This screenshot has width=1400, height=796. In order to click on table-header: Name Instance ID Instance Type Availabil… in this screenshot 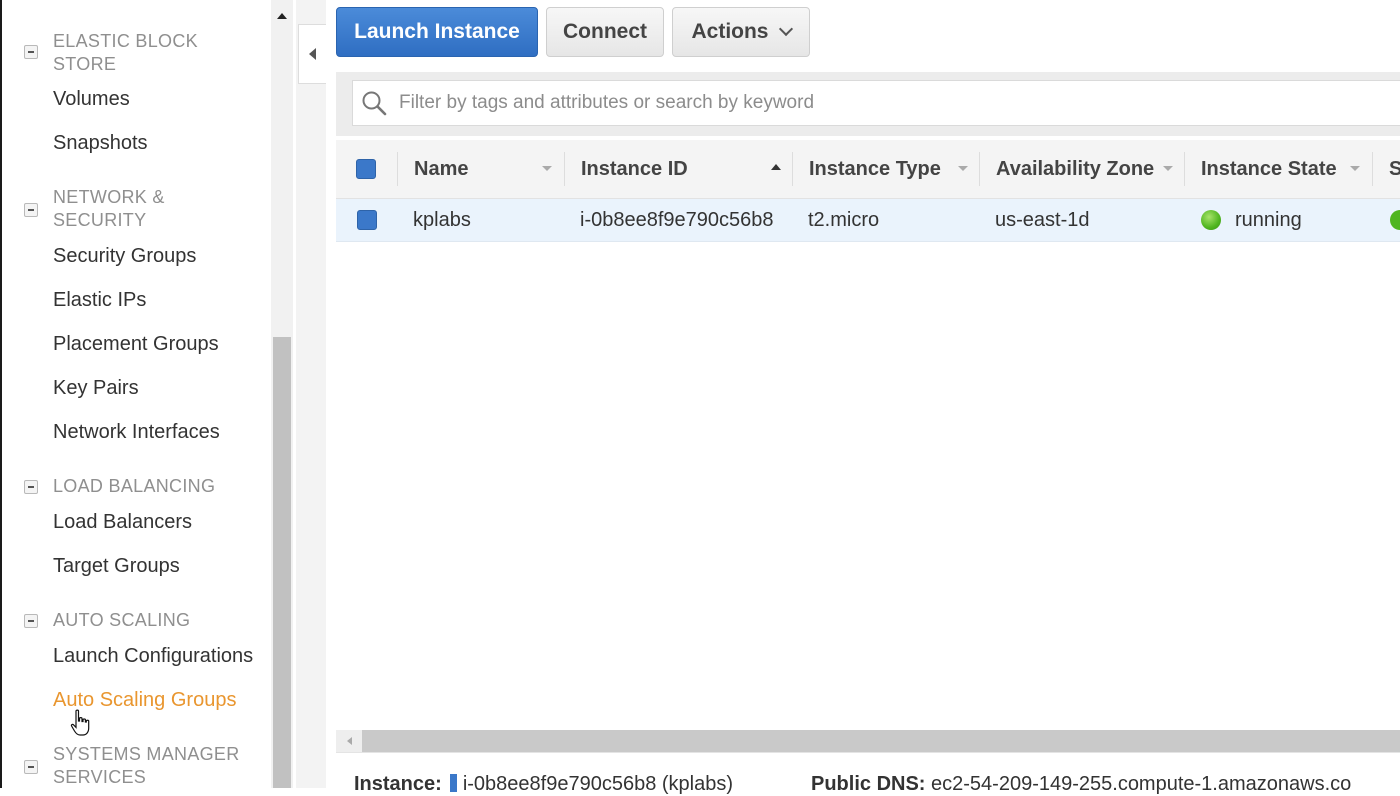, I will do `click(868, 169)`.